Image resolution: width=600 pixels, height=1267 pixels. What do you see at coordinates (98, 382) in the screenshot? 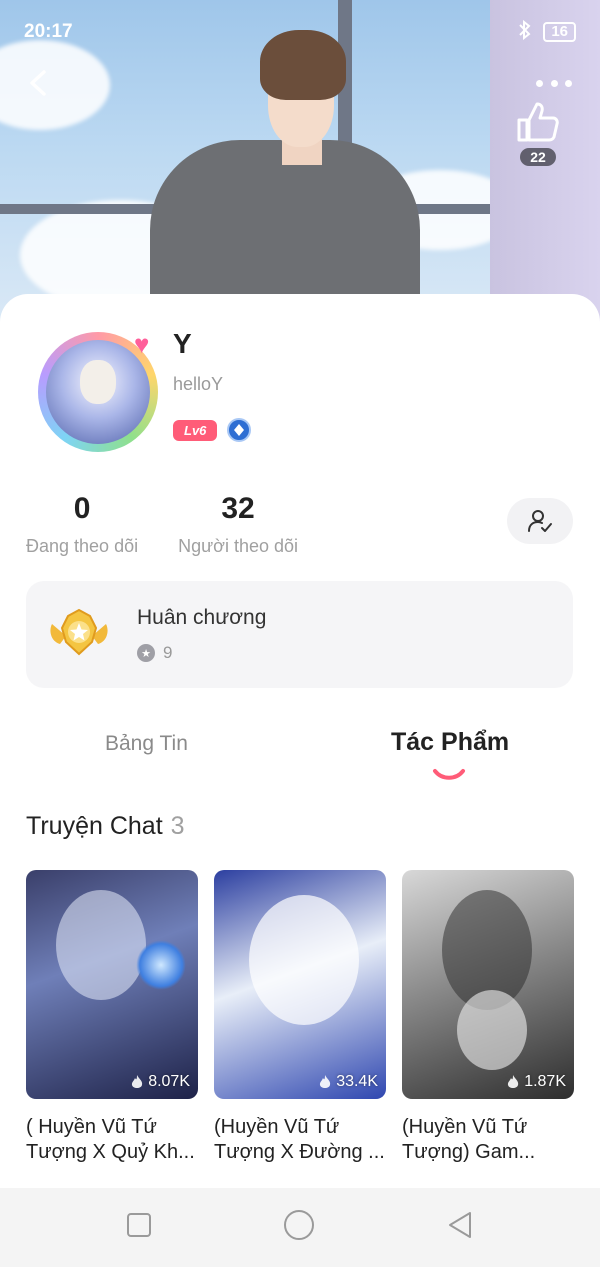
I see `avatar-character` at bounding box center [98, 382].